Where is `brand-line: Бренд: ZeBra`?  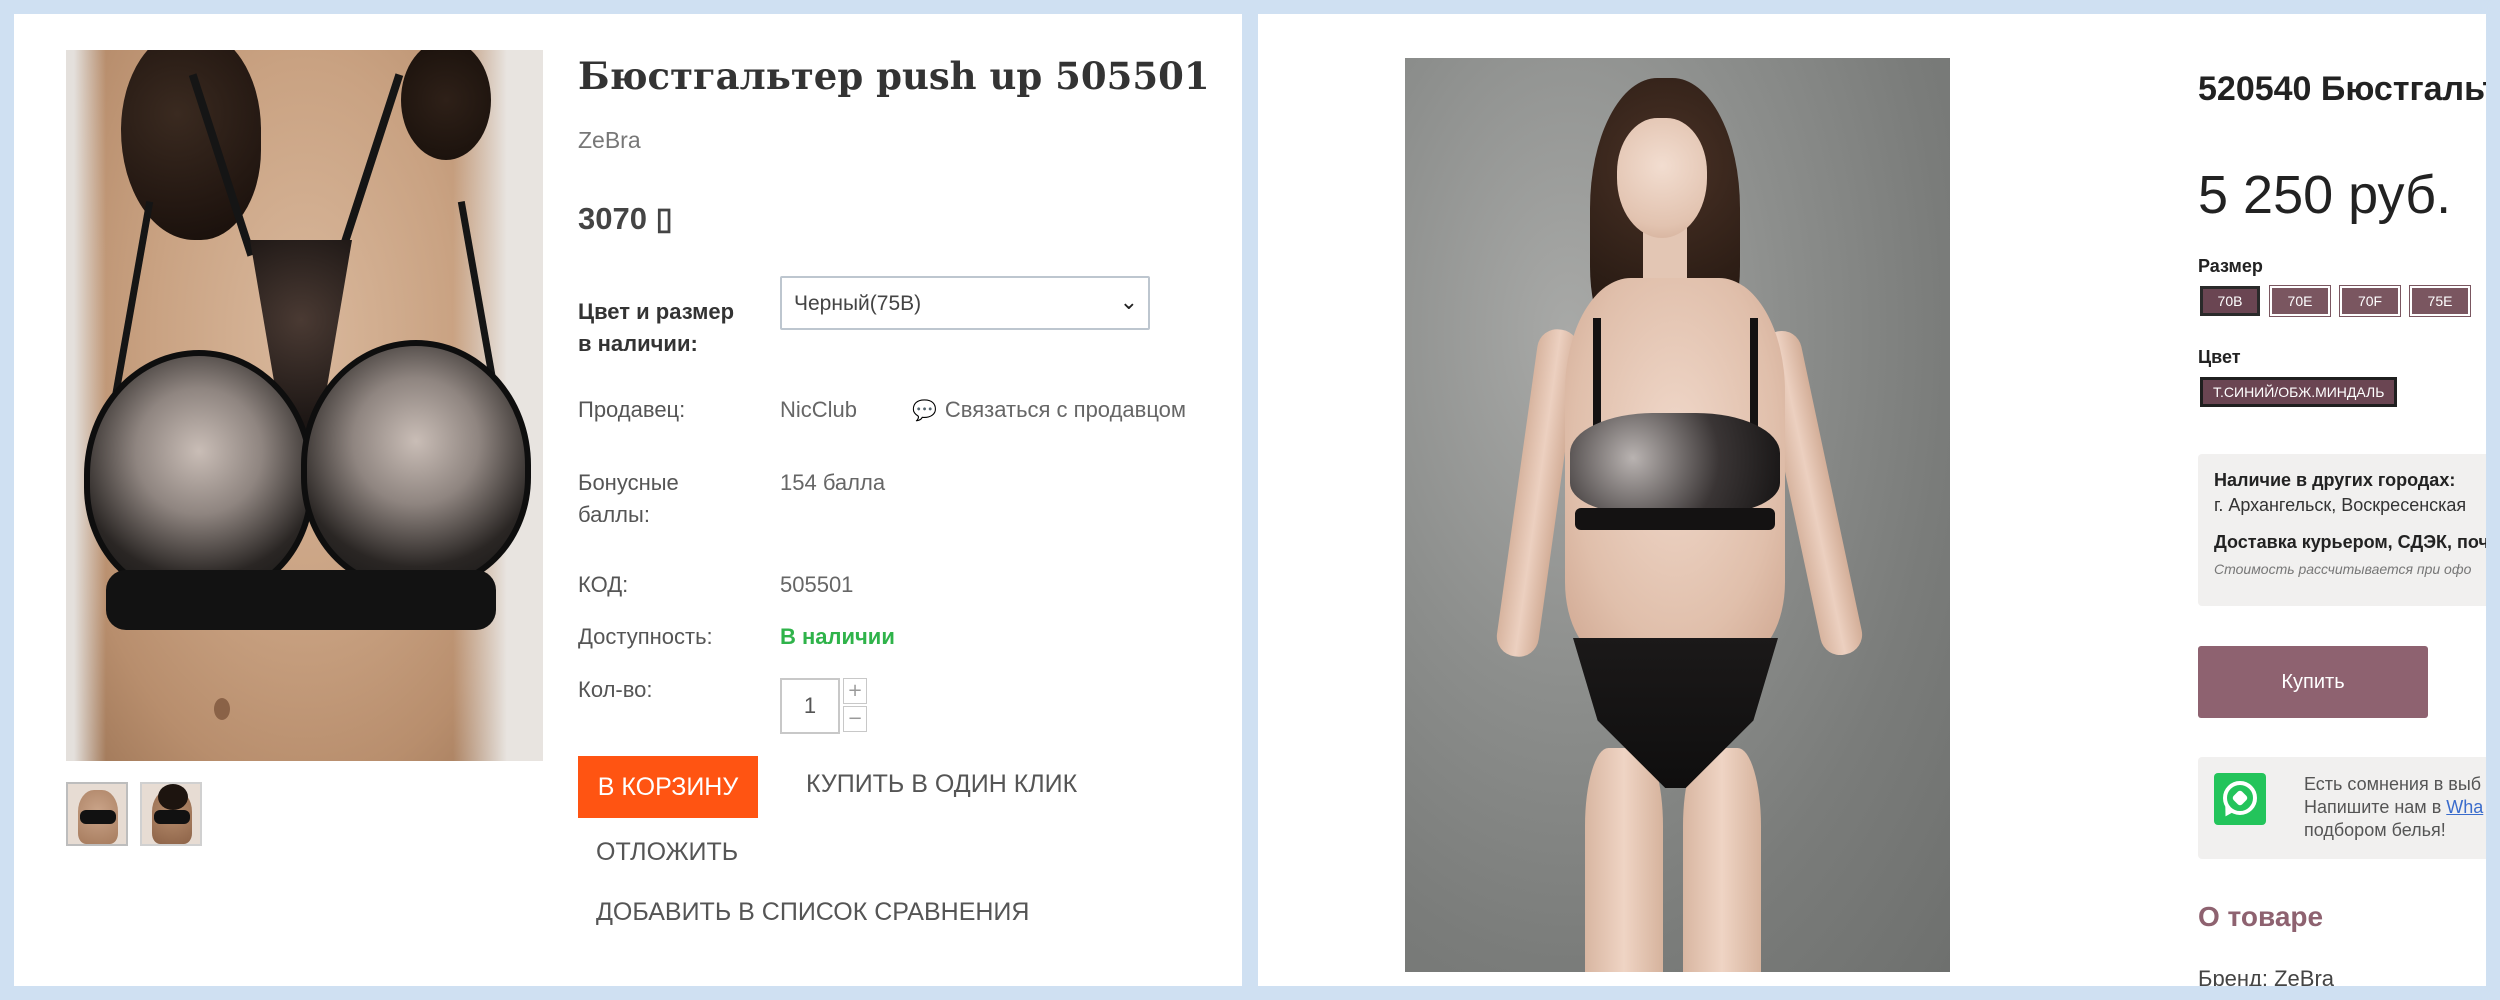
brand-line: Бренд: ZeBra is located at coordinates (2266, 976).